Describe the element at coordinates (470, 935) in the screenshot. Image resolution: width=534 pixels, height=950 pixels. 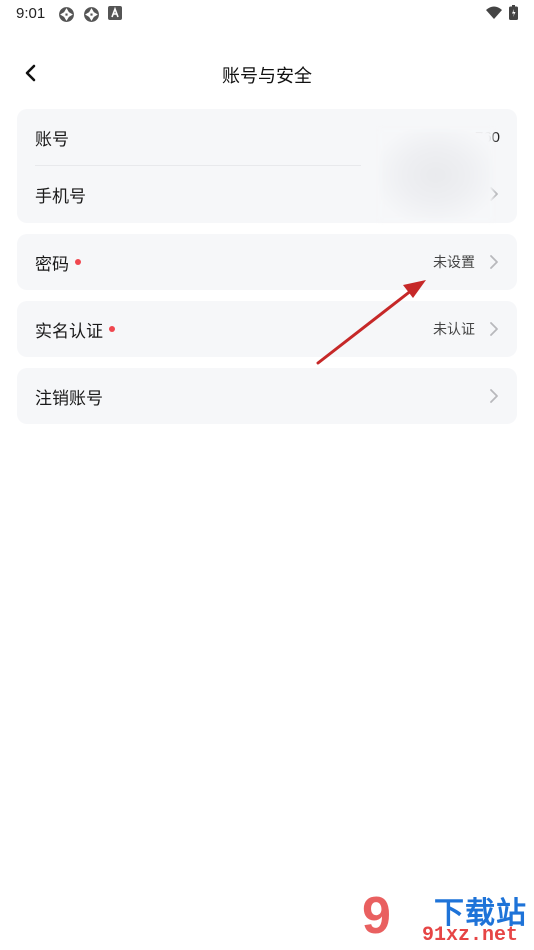
I see `watermark-url: 91xz.net` at that location.